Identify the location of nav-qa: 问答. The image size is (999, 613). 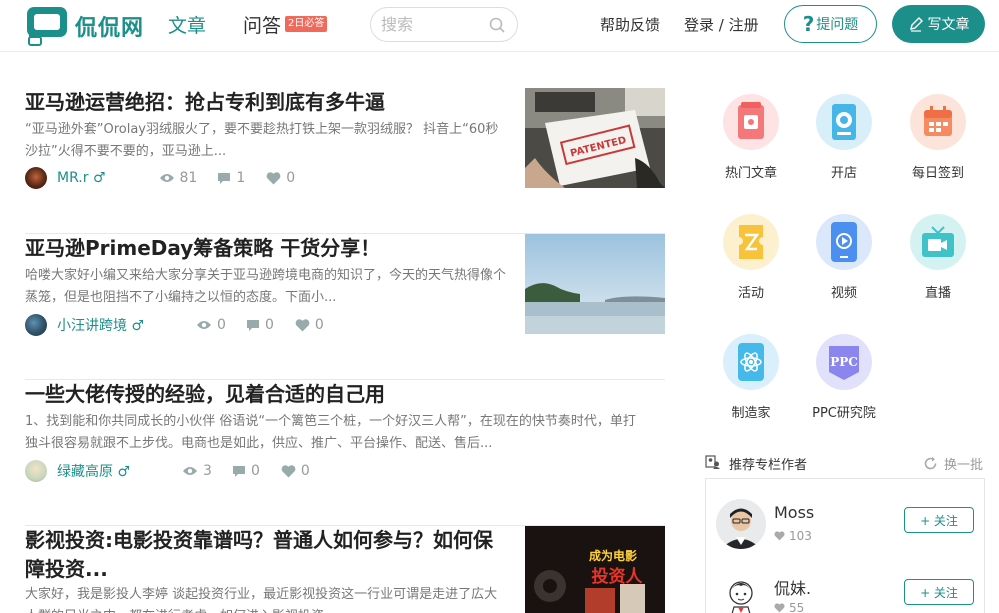
(262, 24).